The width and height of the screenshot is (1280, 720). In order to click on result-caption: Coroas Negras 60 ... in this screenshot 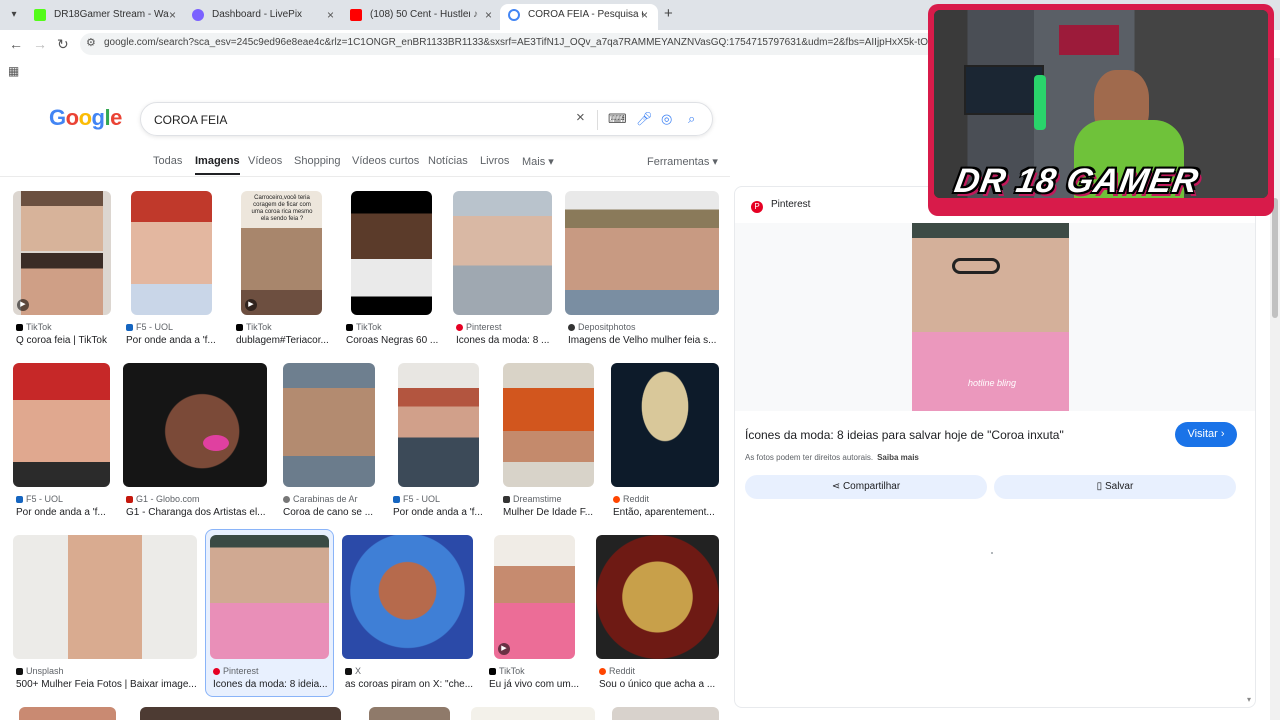, I will do `click(392, 340)`.